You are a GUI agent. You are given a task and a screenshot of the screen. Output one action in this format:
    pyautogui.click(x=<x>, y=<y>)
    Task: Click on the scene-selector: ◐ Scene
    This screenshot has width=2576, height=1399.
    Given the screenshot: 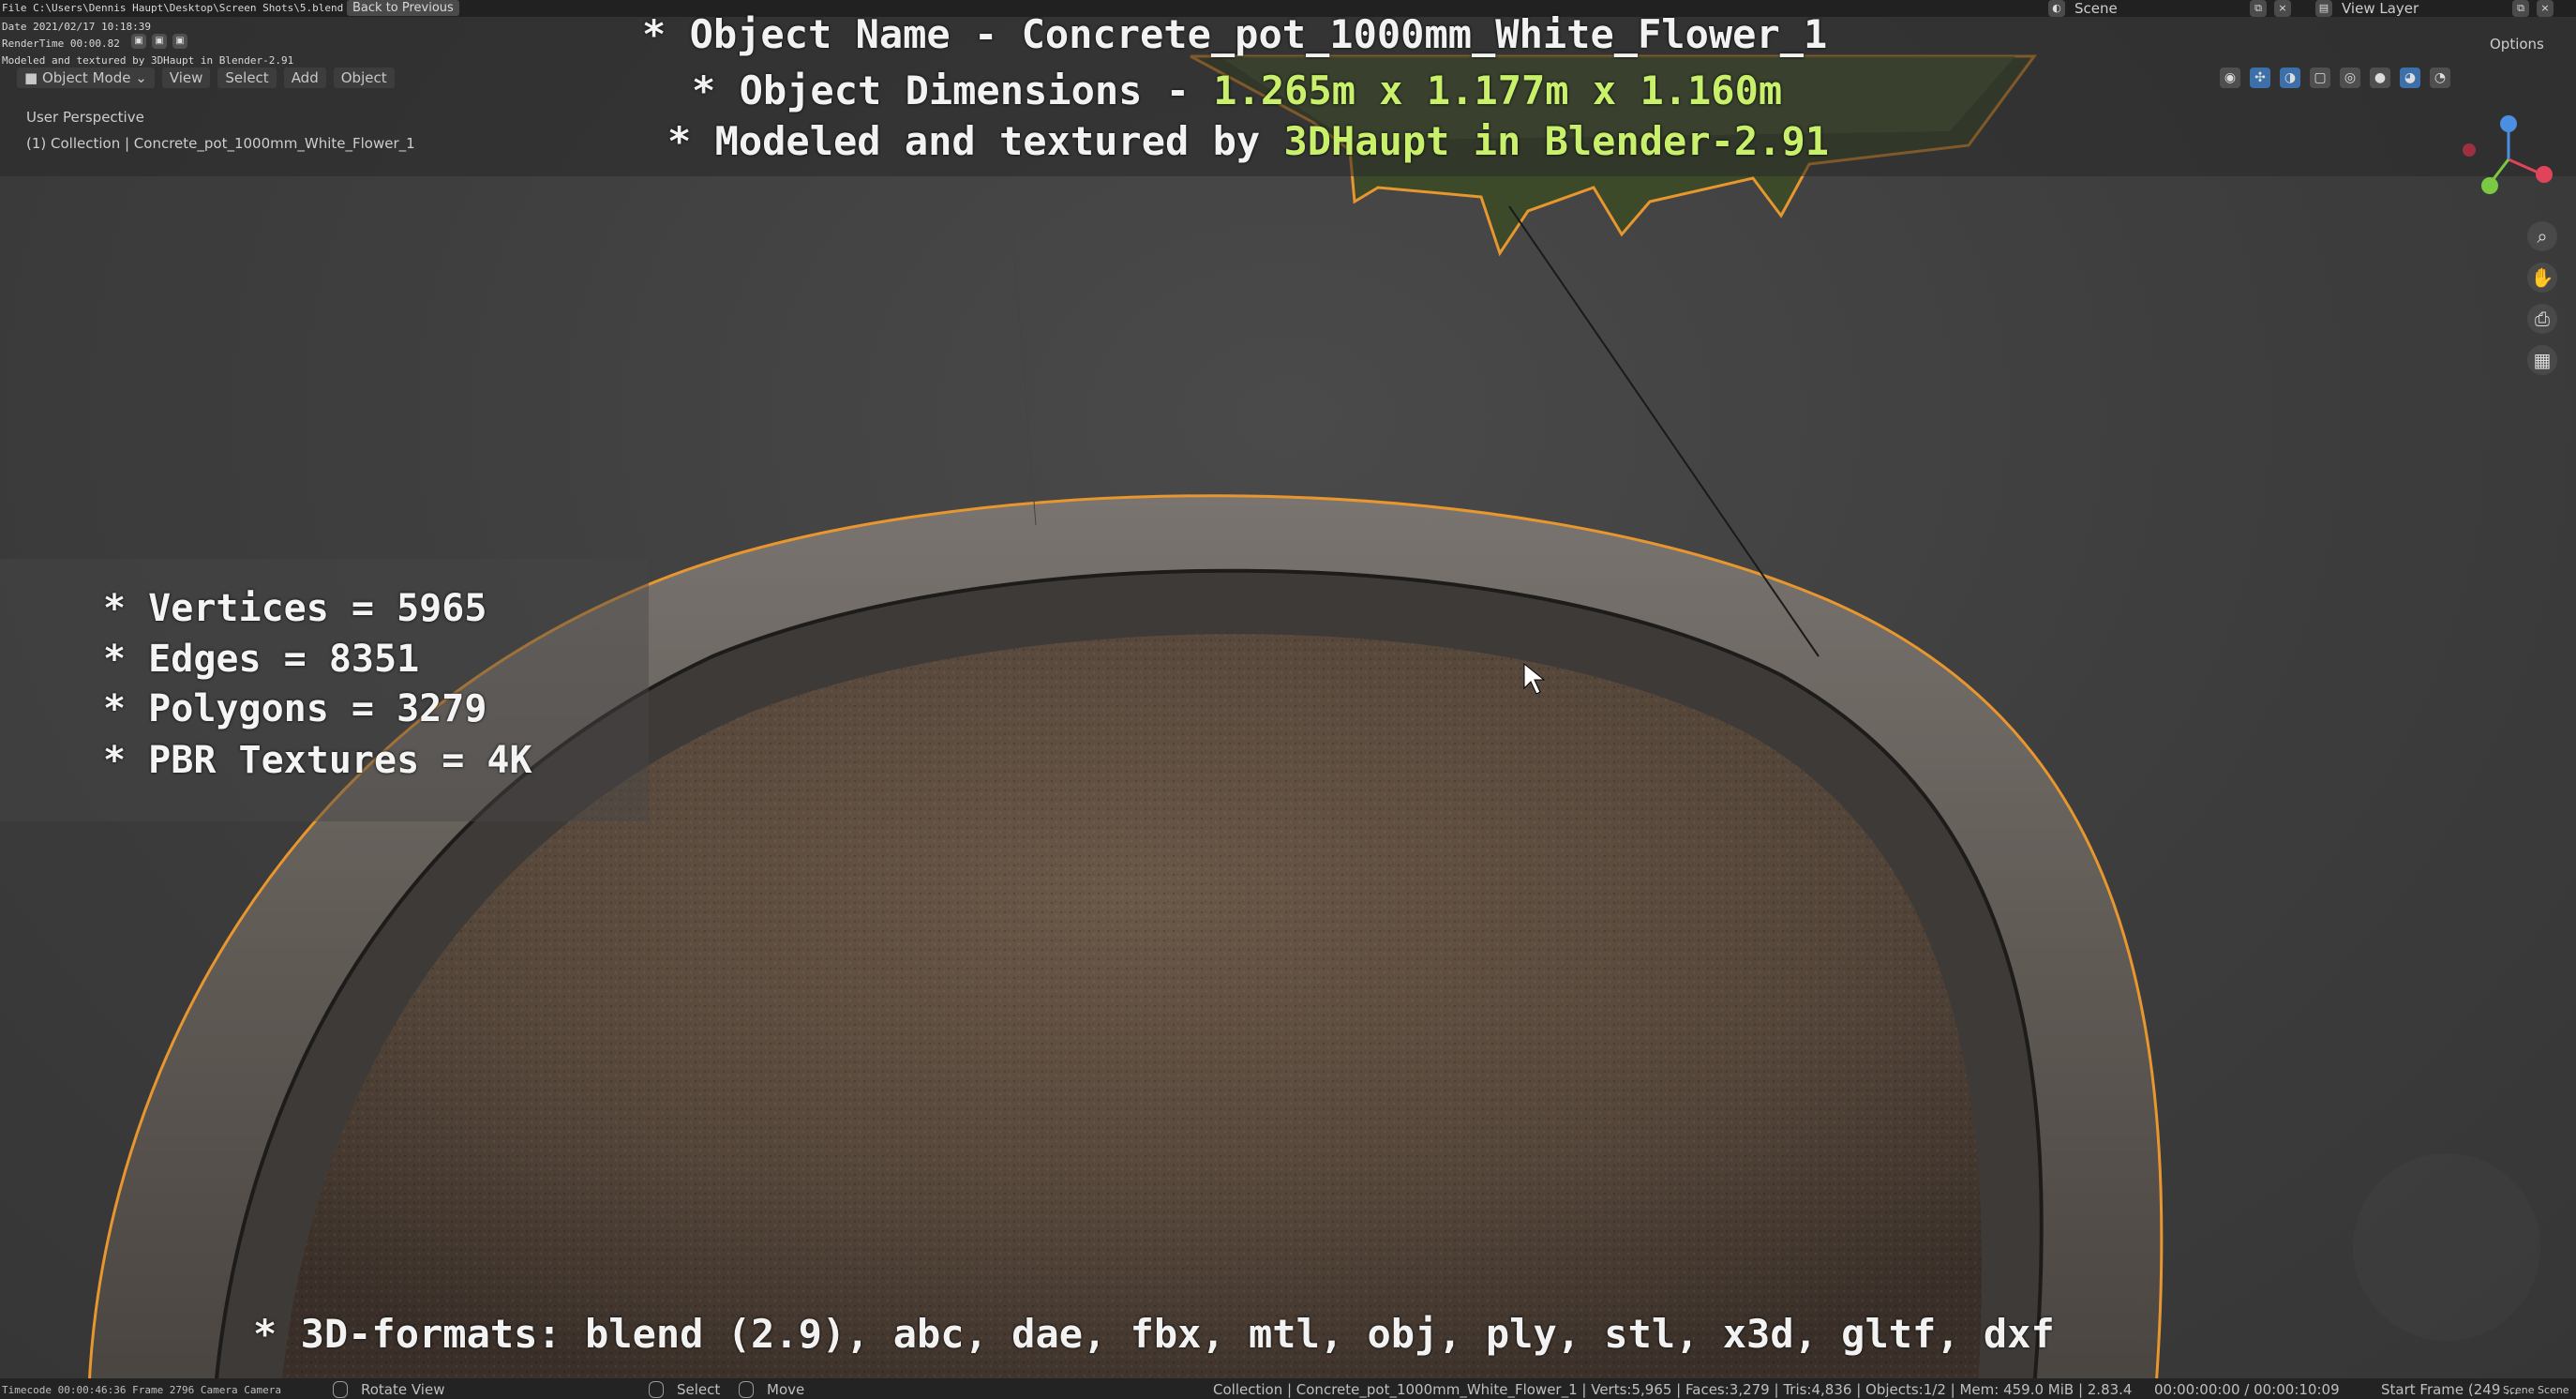 What is the action you would take?
    pyautogui.click(x=2083, y=8)
    